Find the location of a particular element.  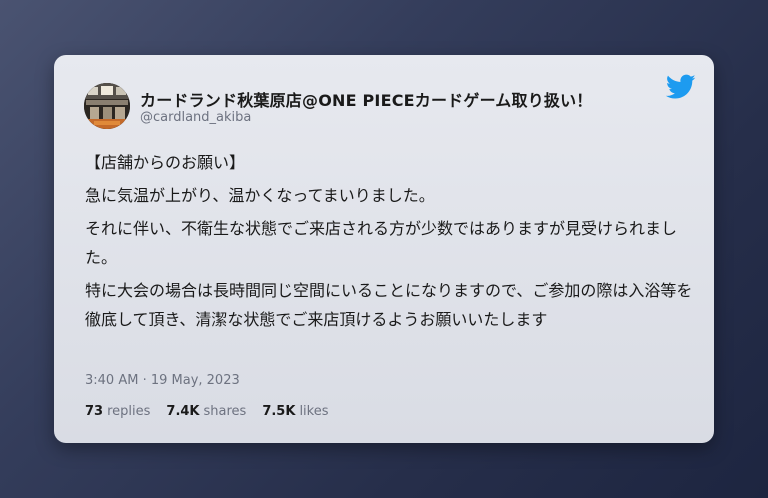

tweet-line: 急に気温が上がり、温かくなってまいりました。 is located at coordinates (260, 195).